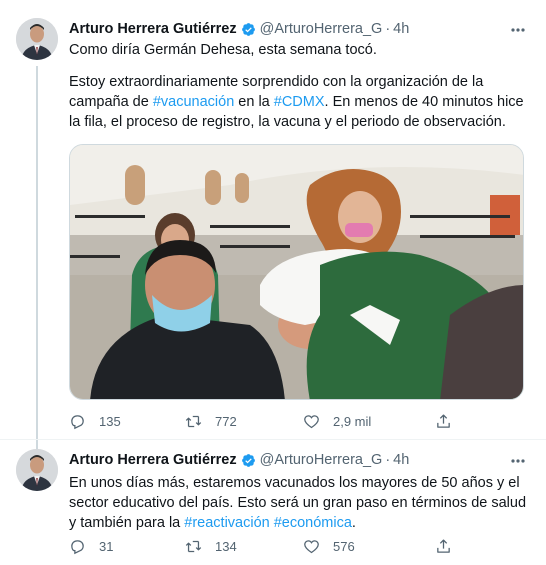  Describe the element at coordinates (91, 546) in the screenshot. I see `reply-button: 31` at that location.